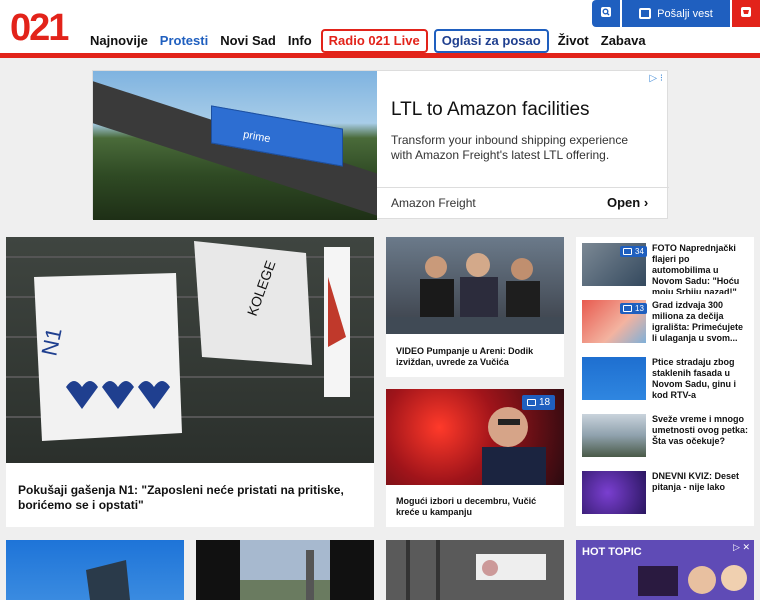 The height and width of the screenshot is (600, 760). Describe the element at coordinates (623, 41) in the screenshot. I see `nav-item-zabava: Zabava` at that location.